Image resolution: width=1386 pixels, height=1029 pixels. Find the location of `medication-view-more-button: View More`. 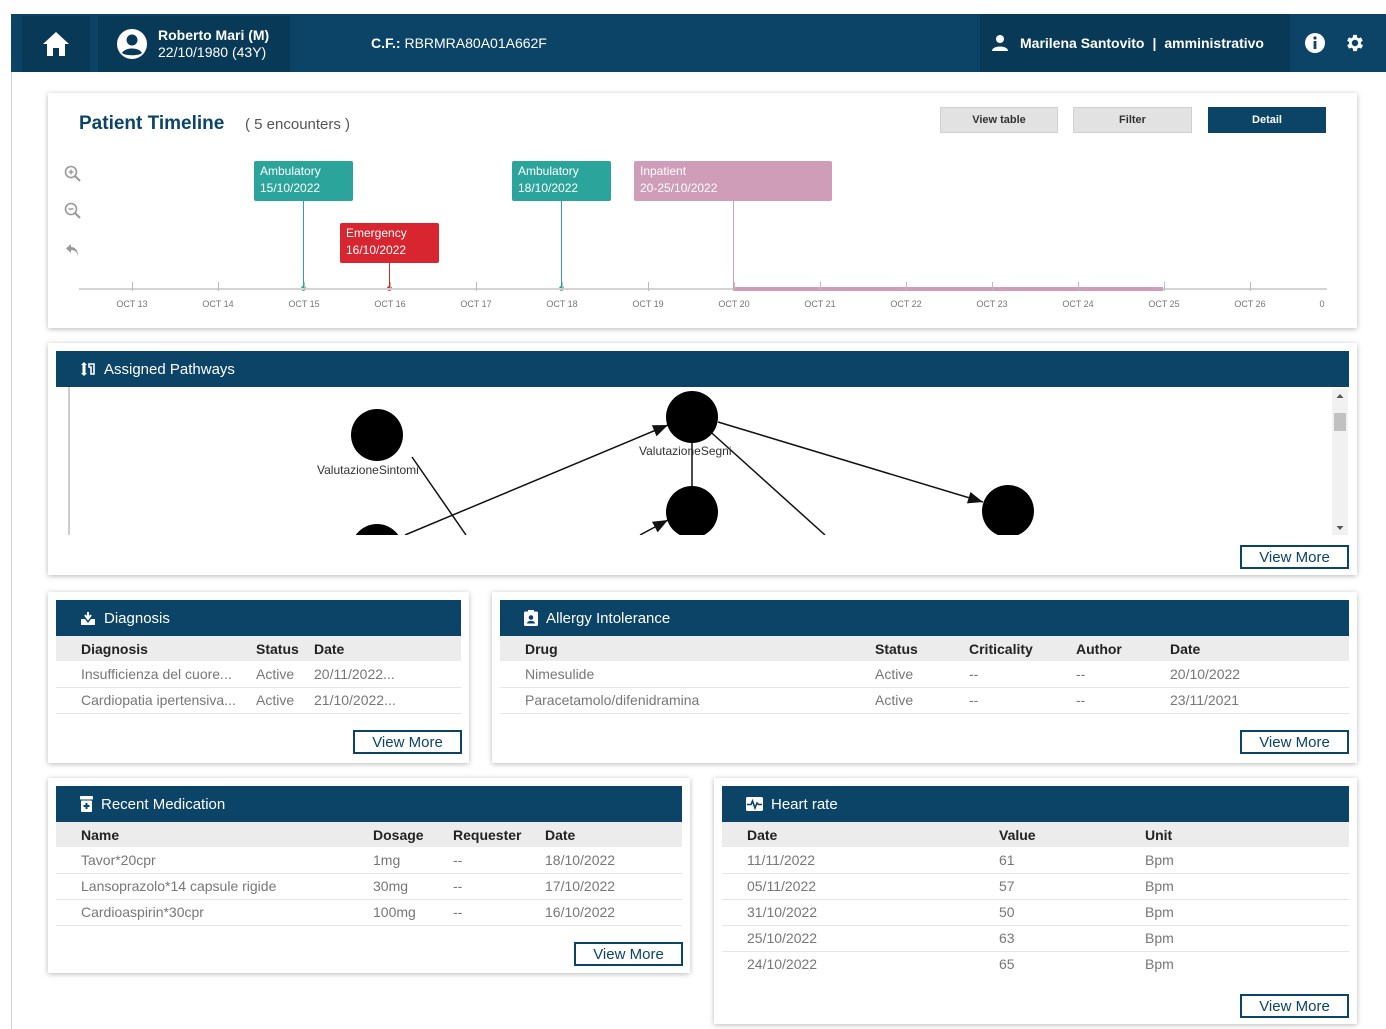

medication-view-more-button: View More is located at coordinates (628, 954).